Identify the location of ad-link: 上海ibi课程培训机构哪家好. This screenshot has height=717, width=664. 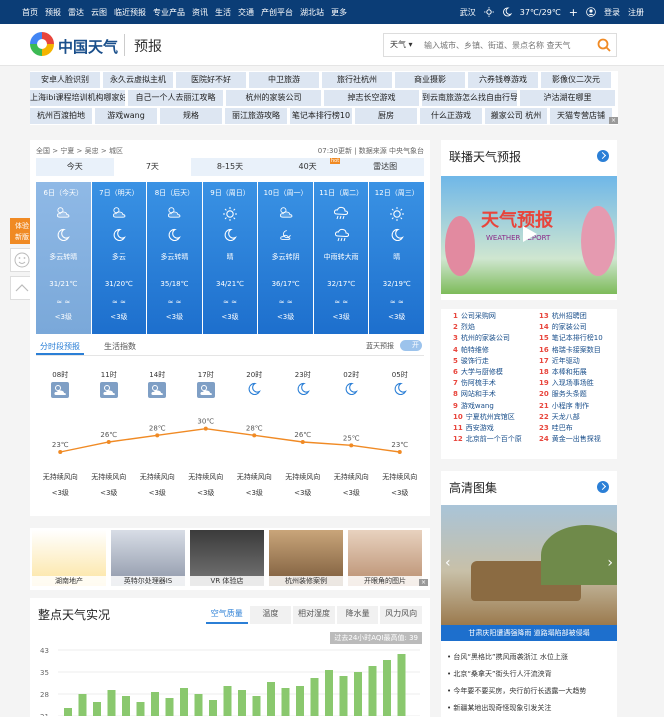
(77, 98).